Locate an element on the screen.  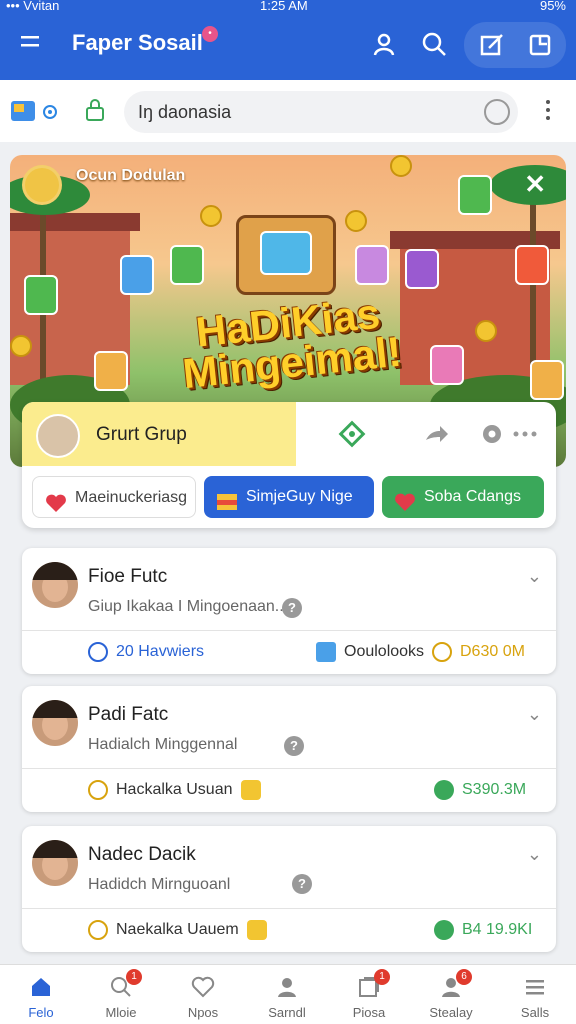
feed-stat-left-label: Naekalka Uauem is located at coordinates (177, 930).